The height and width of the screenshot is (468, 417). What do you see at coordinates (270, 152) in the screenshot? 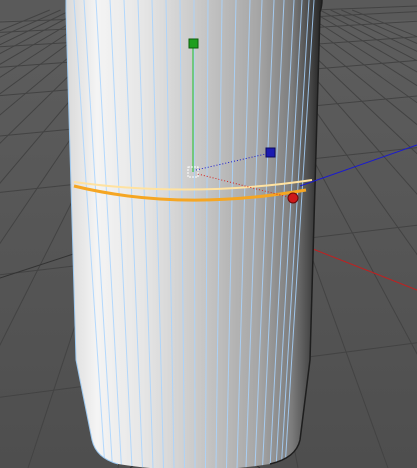
I see `z-axis-handle-icon` at bounding box center [270, 152].